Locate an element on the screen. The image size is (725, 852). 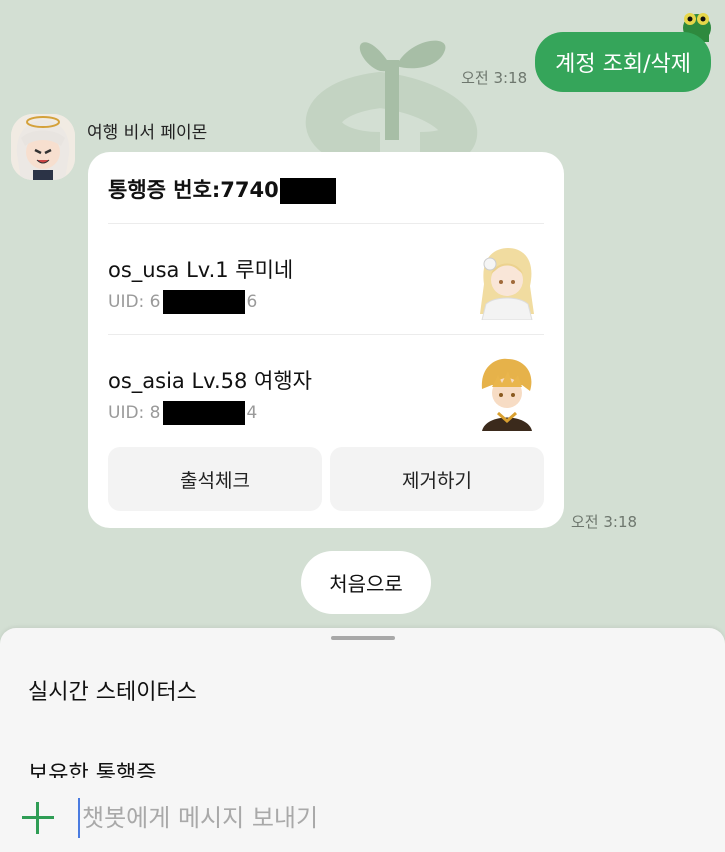
user-message-bubble: 계정 조회/삭제 is located at coordinates (623, 62).